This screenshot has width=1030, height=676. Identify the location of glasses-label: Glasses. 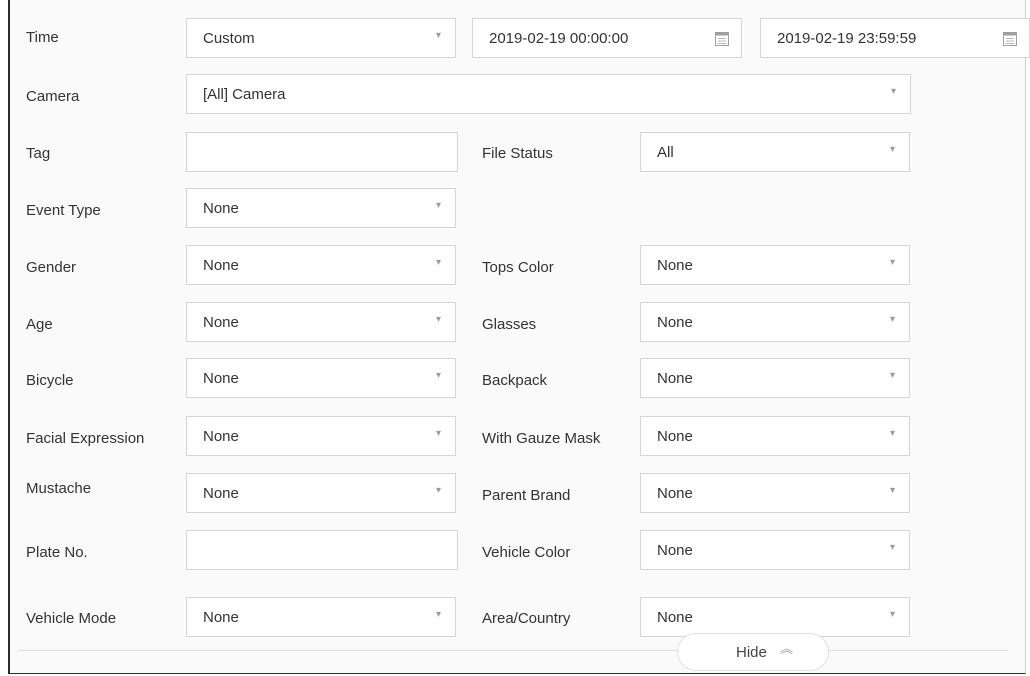
(509, 324).